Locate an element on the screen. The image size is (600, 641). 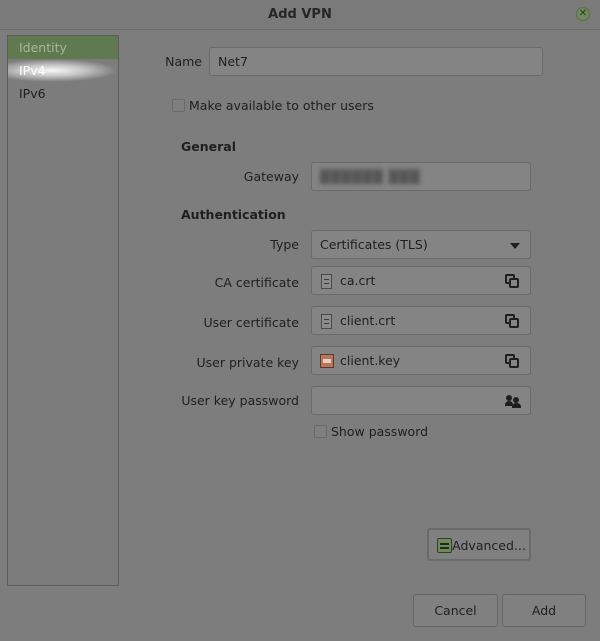
ca-certificate-chooser: ca.crt is located at coordinates (421, 280).